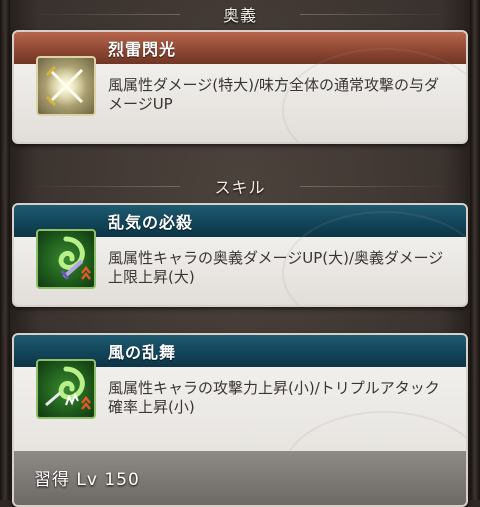  Describe the element at coordinates (475, 250) in the screenshot. I see `right-frame` at that location.